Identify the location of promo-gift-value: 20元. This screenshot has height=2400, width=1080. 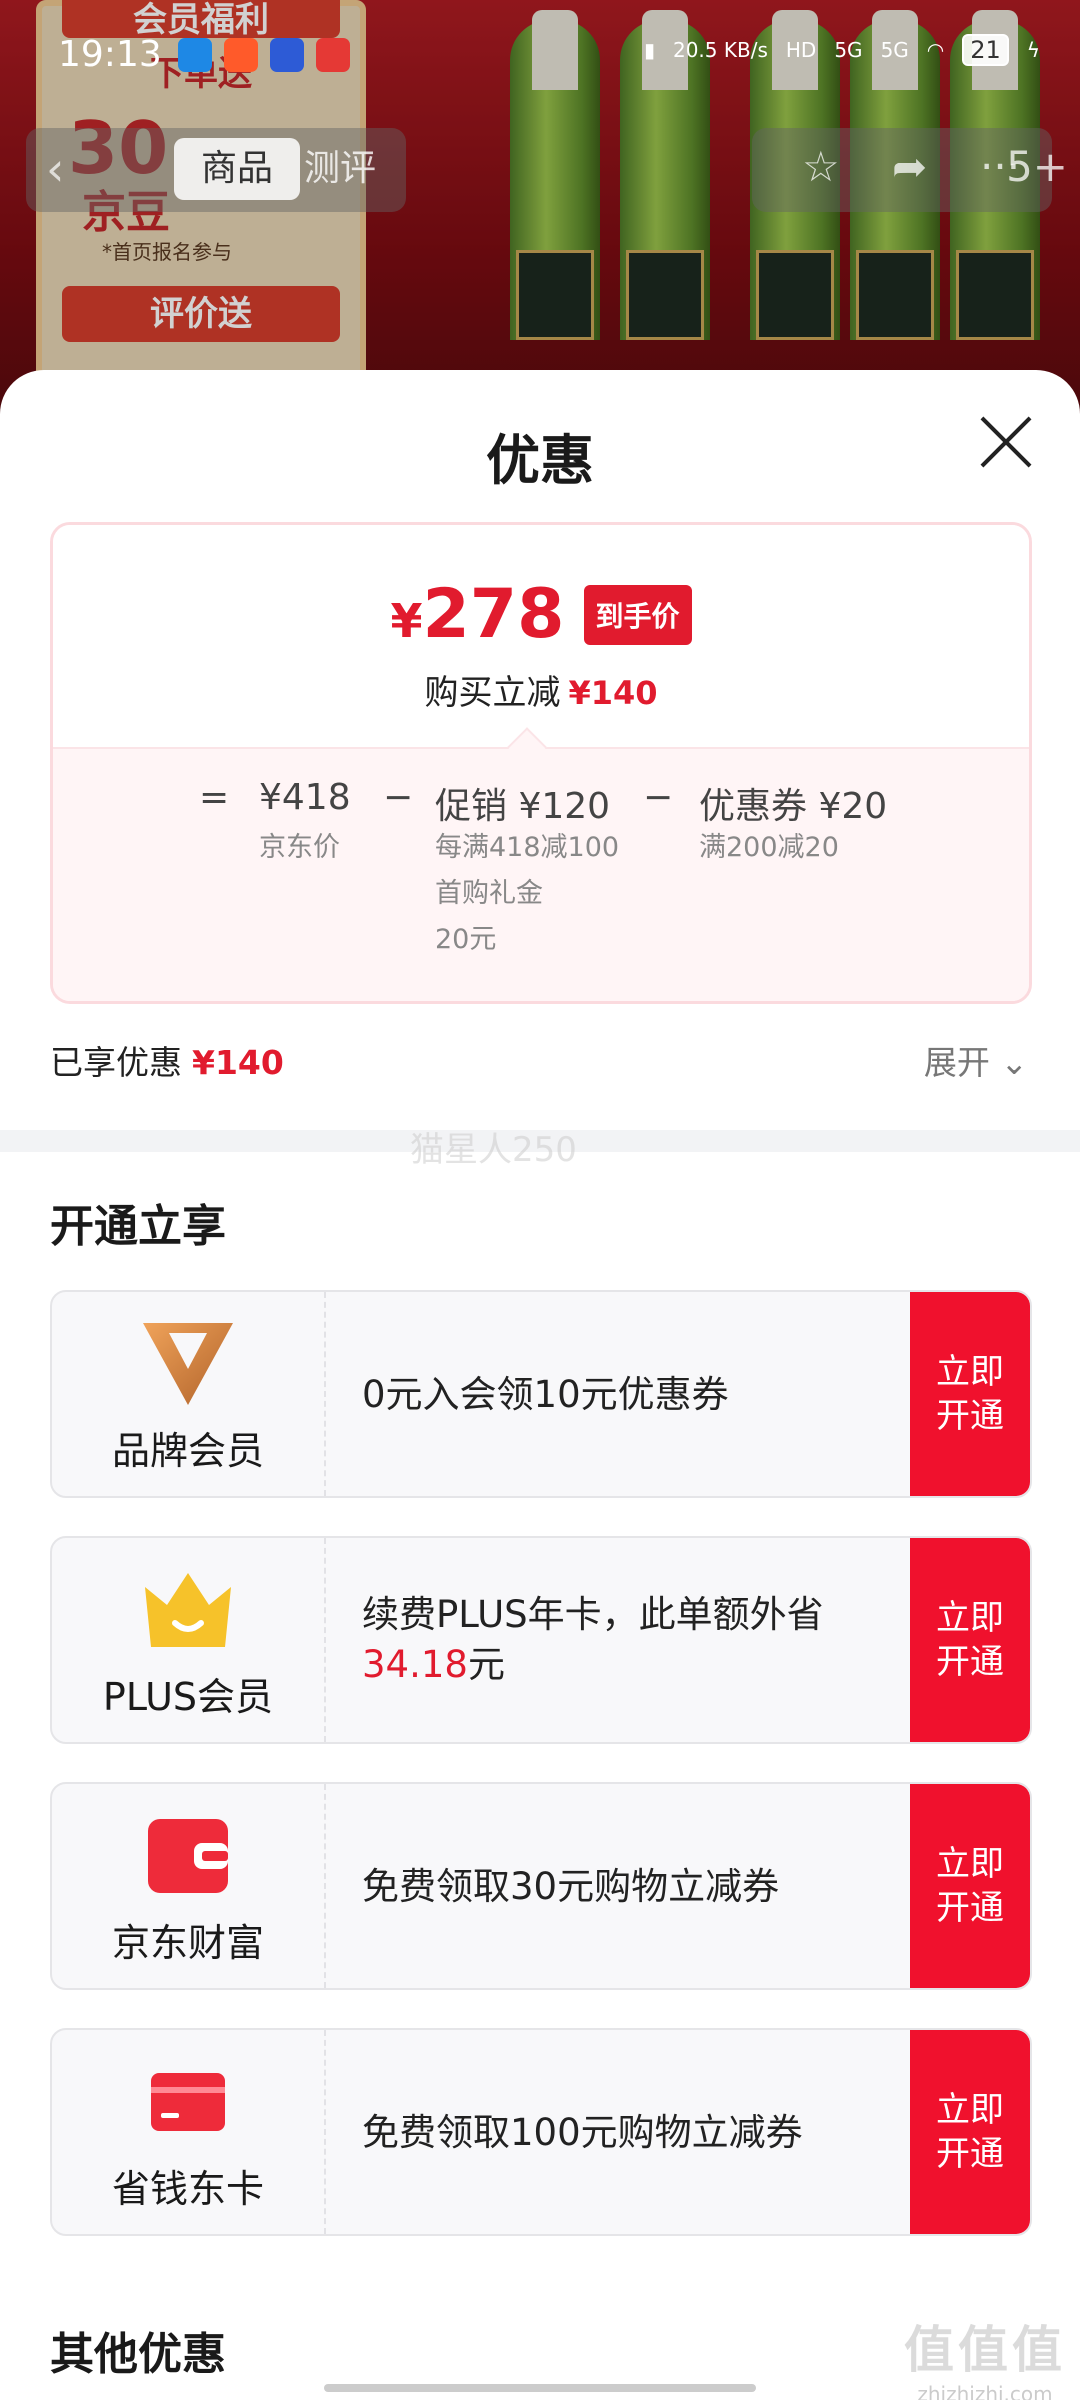
(466, 939).